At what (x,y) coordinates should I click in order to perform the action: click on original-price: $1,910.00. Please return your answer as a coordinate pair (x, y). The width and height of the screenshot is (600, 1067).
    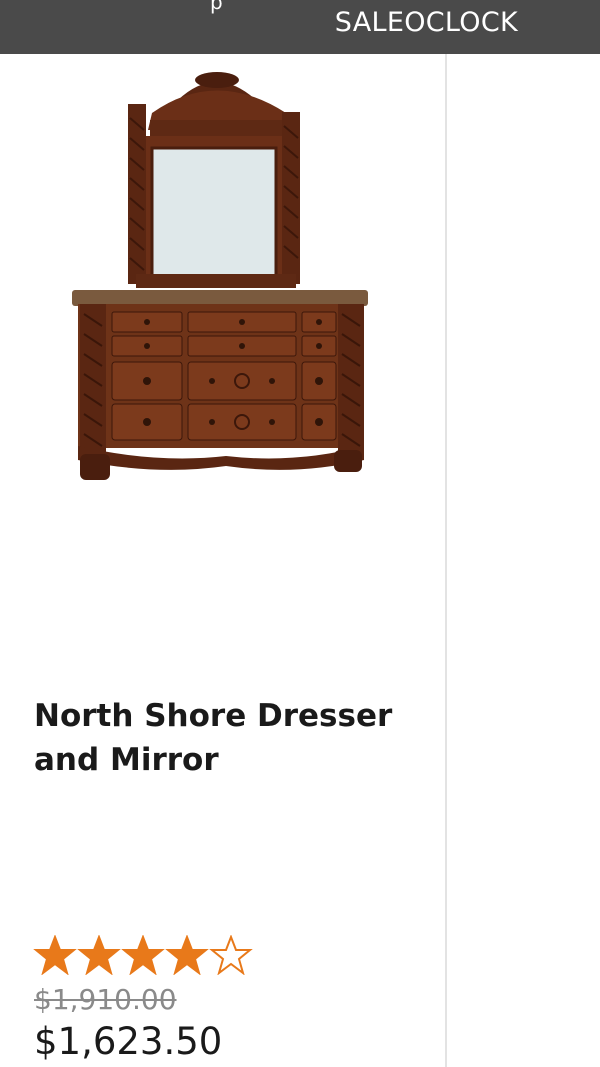
    Looking at the image, I should click on (105, 999).